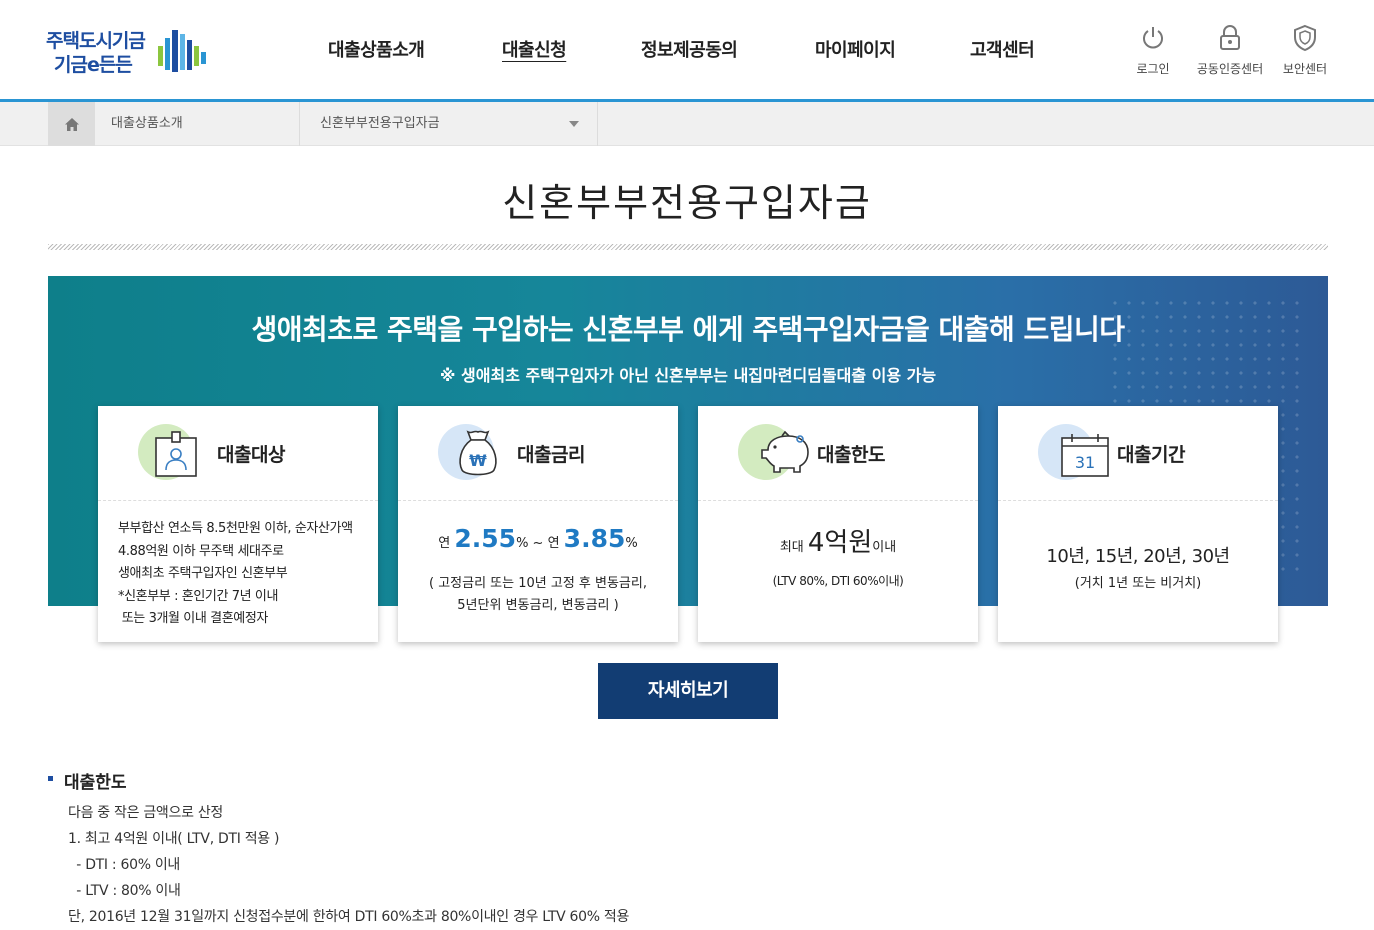 The width and height of the screenshot is (1374, 930). I want to click on loan-target-line: 4.88억원 이하 무주택 세대주로, so click(201, 551).